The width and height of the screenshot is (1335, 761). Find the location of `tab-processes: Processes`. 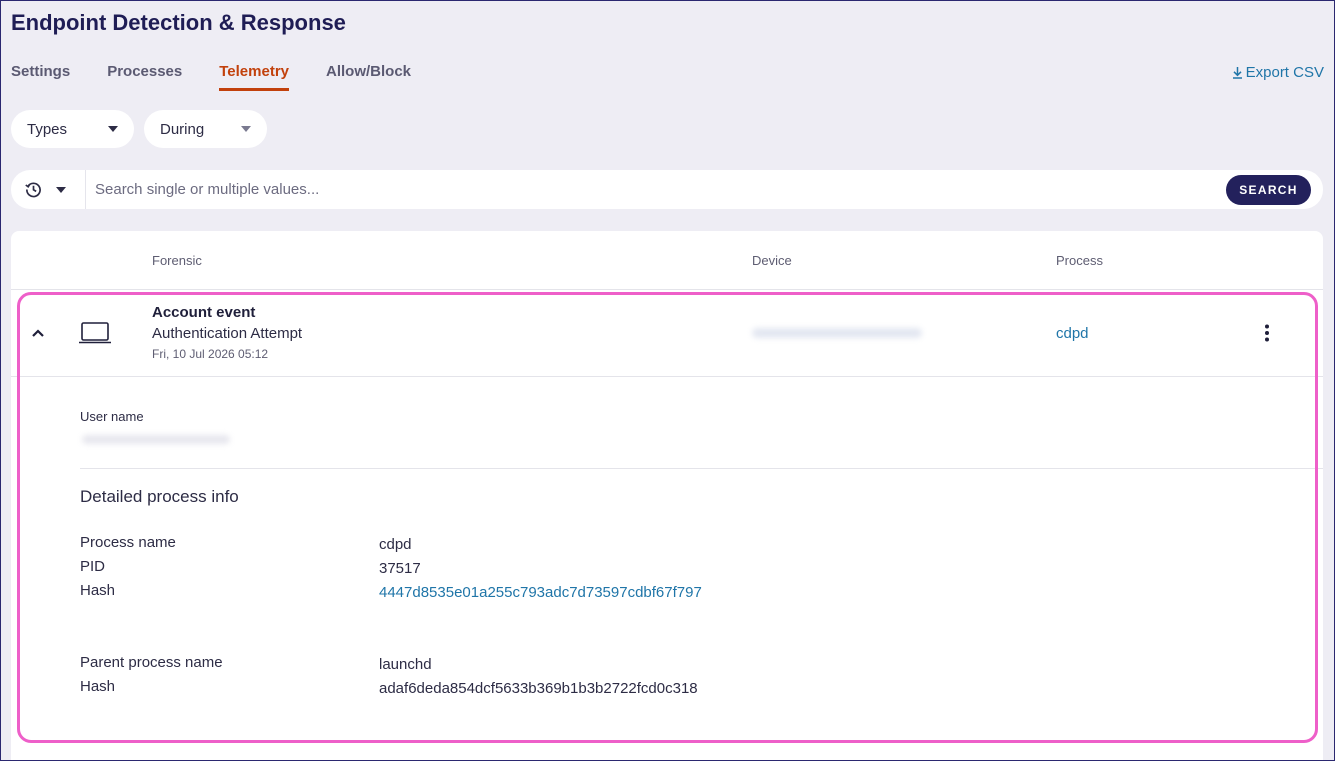

tab-processes: Processes is located at coordinates (144, 77).